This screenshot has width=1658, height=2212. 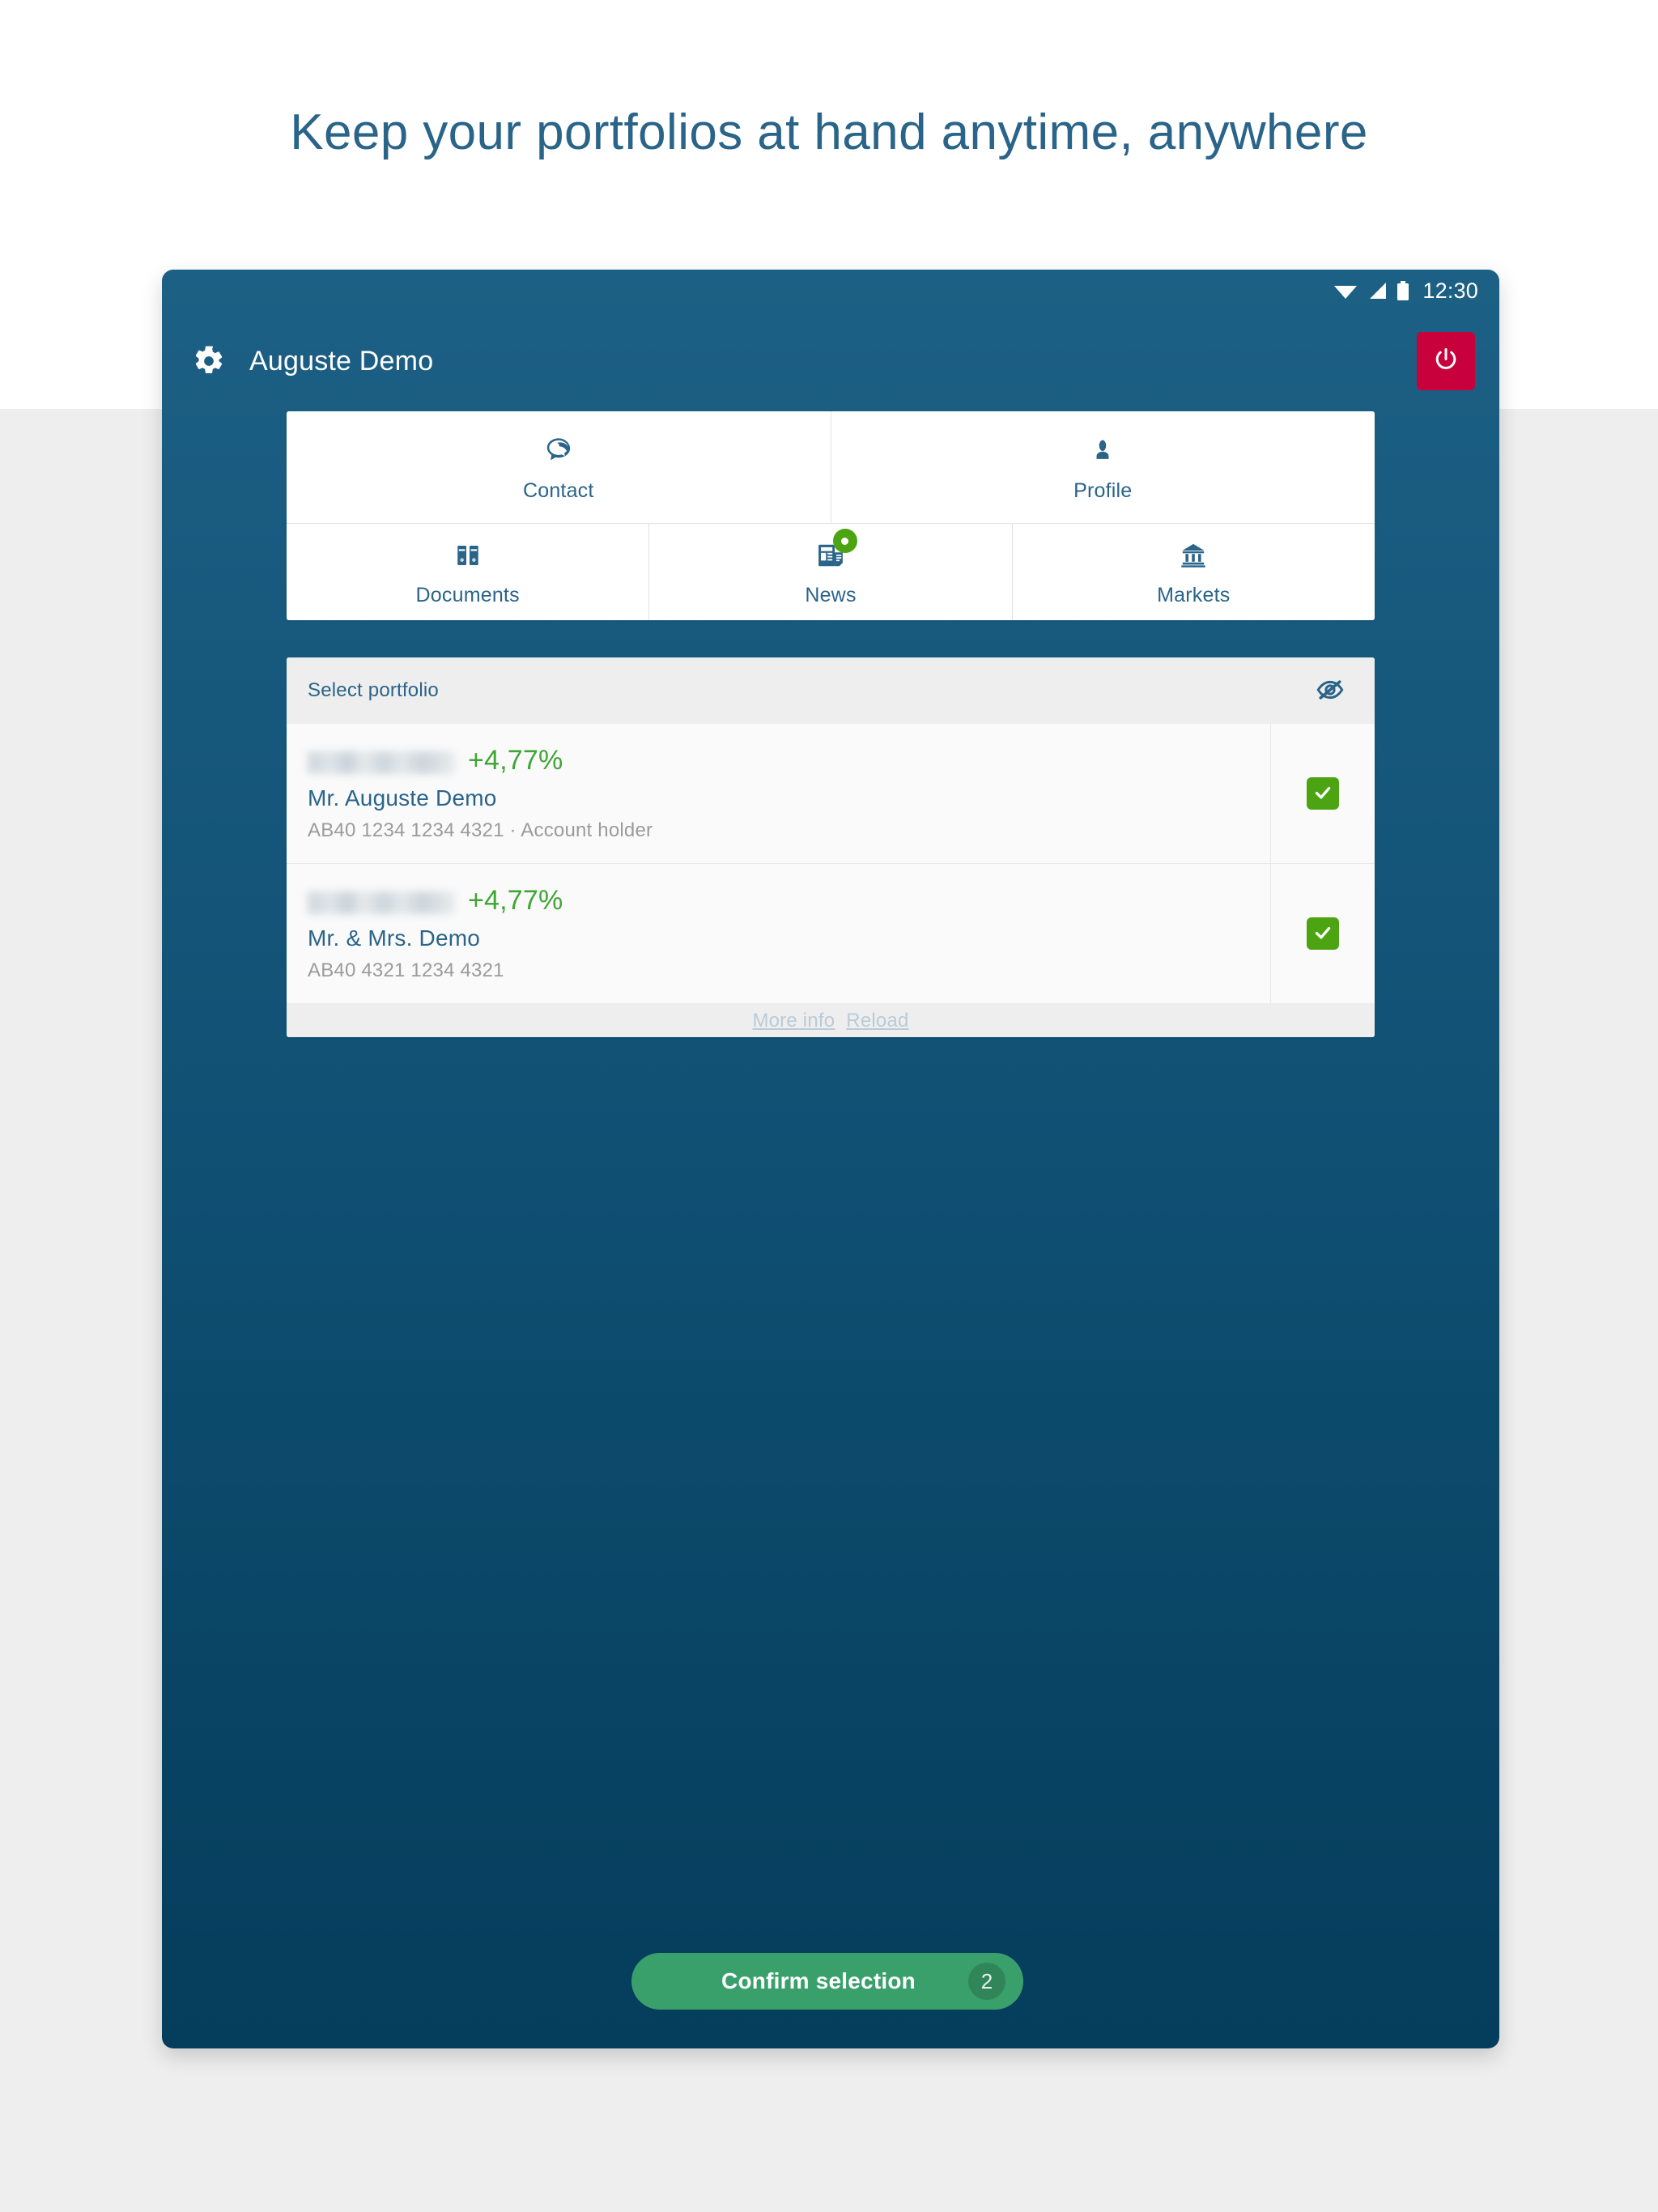 I want to click on tile-profile: Profile, so click(x=1102, y=467).